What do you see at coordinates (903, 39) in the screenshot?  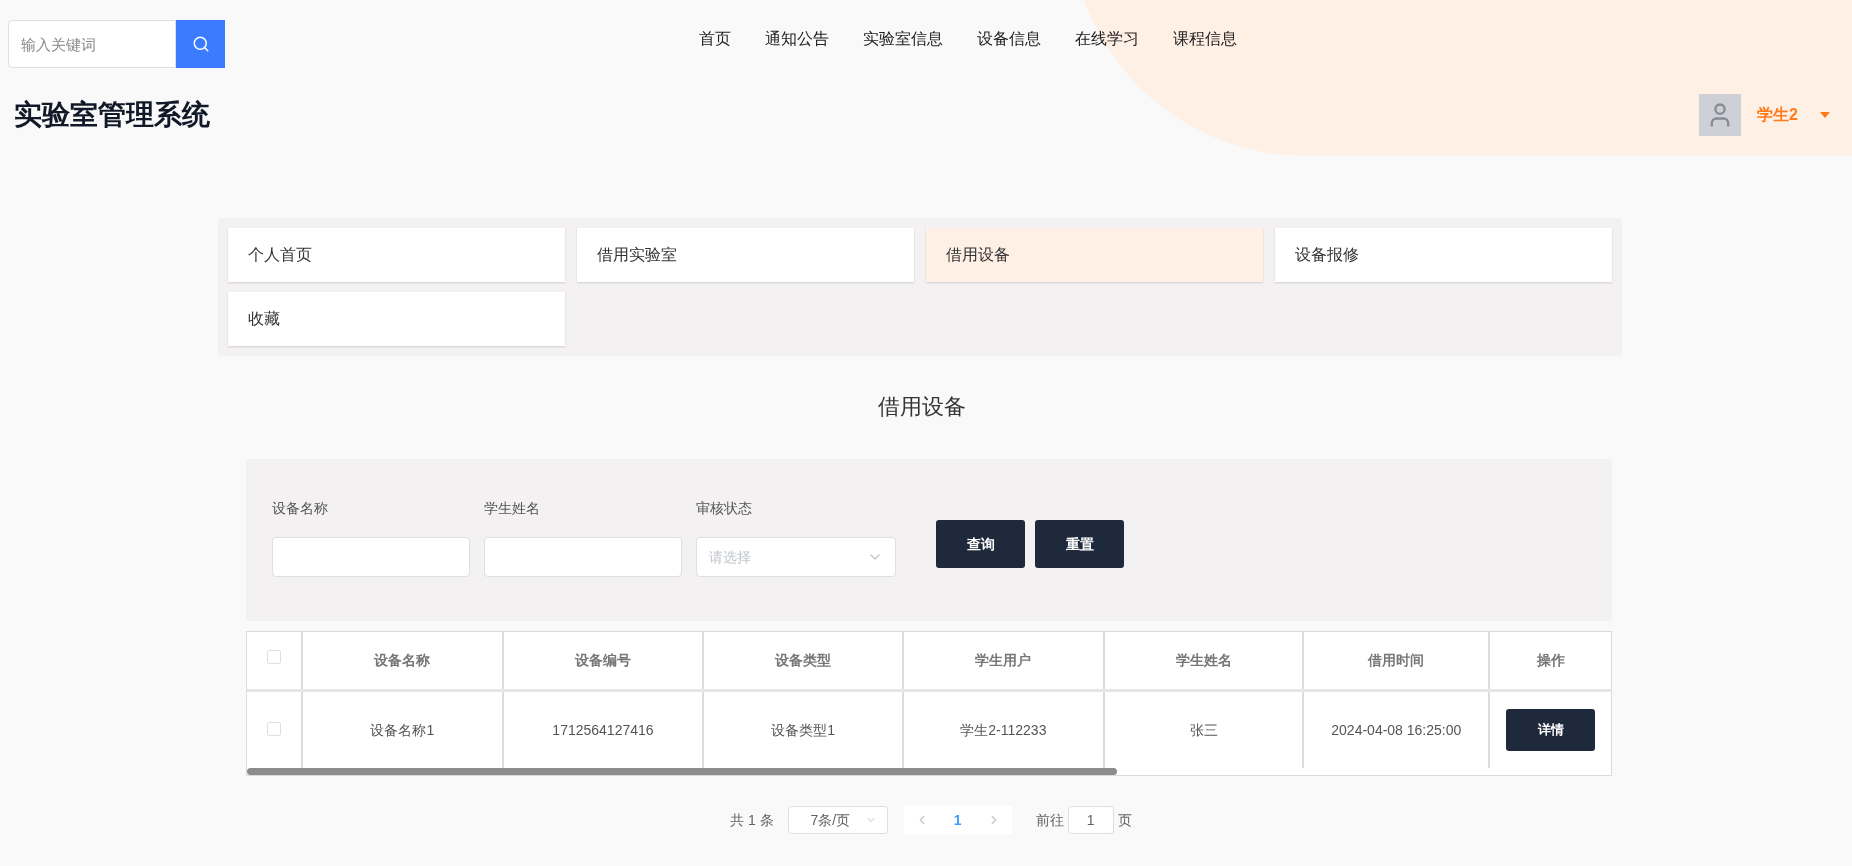 I see `nav-link: 实验室信息` at bounding box center [903, 39].